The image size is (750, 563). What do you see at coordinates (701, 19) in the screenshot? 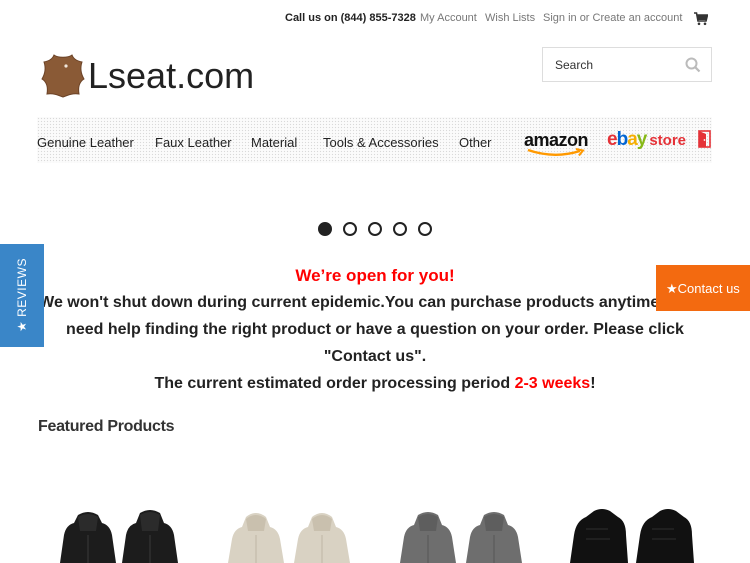
I see `cart-icon` at bounding box center [701, 19].